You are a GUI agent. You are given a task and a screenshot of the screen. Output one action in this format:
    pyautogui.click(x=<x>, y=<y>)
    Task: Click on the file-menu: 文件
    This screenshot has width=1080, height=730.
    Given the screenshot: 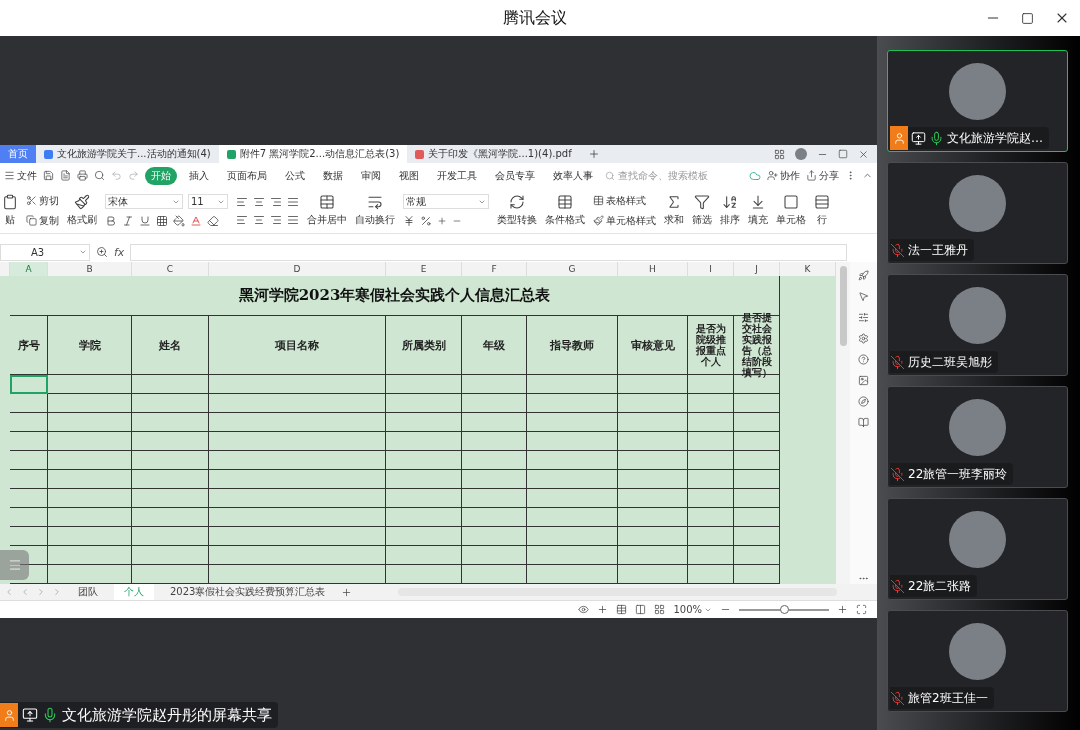 What is the action you would take?
    pyautogui.click(x=20, y=175)
    